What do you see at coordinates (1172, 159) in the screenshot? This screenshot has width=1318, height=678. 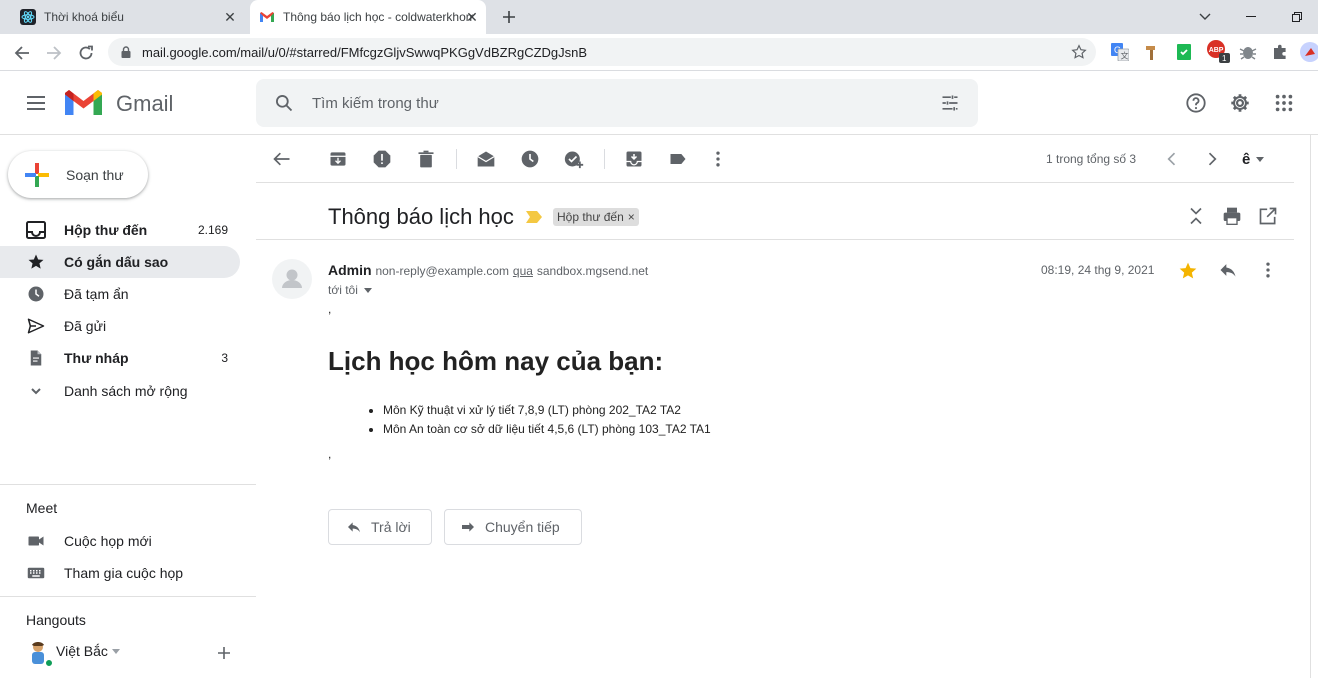 I see `newer-chevron-left-icon` at bounding box center [1172, 159].